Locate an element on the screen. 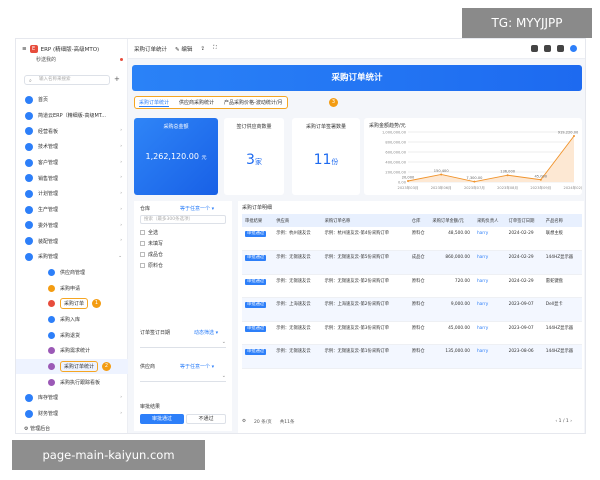 The height and width of the screenshot is (480, 600). table-cell: harry is located at coordinates (489, 333).